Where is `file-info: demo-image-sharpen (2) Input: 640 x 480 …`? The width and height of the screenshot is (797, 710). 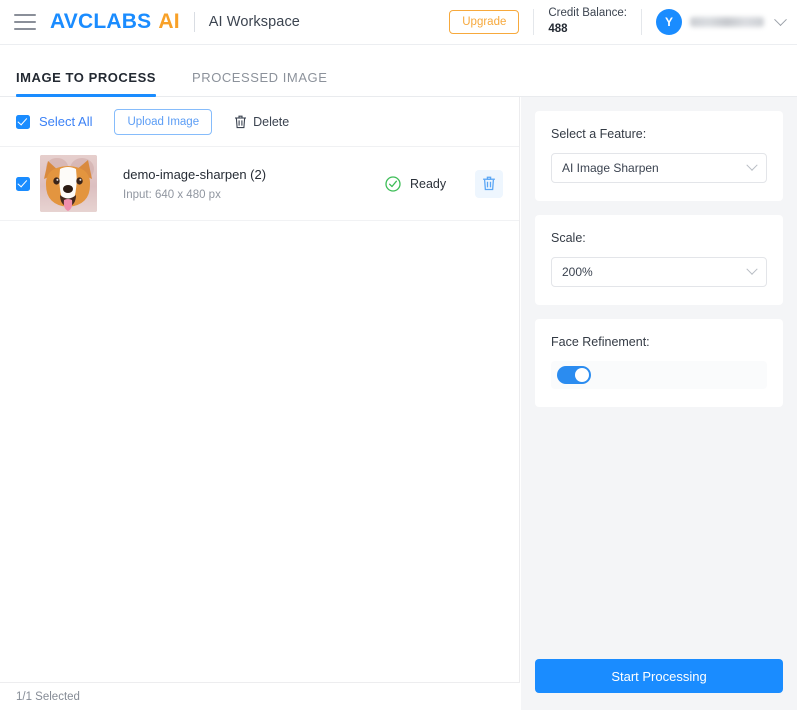
file-info: demo-image-sharpen (2) Input: 640 x 480 … is located at coordinates (194, 184).